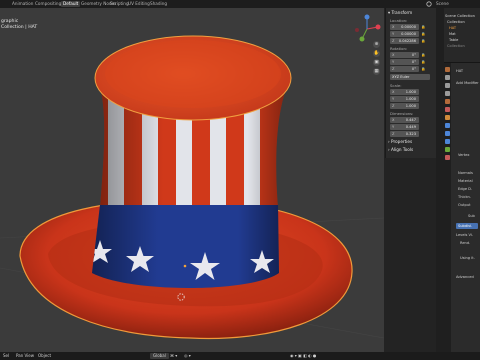 The height and width of the screenshot is (360, 480). I want to click on status-object: Object, so click(45, 355).